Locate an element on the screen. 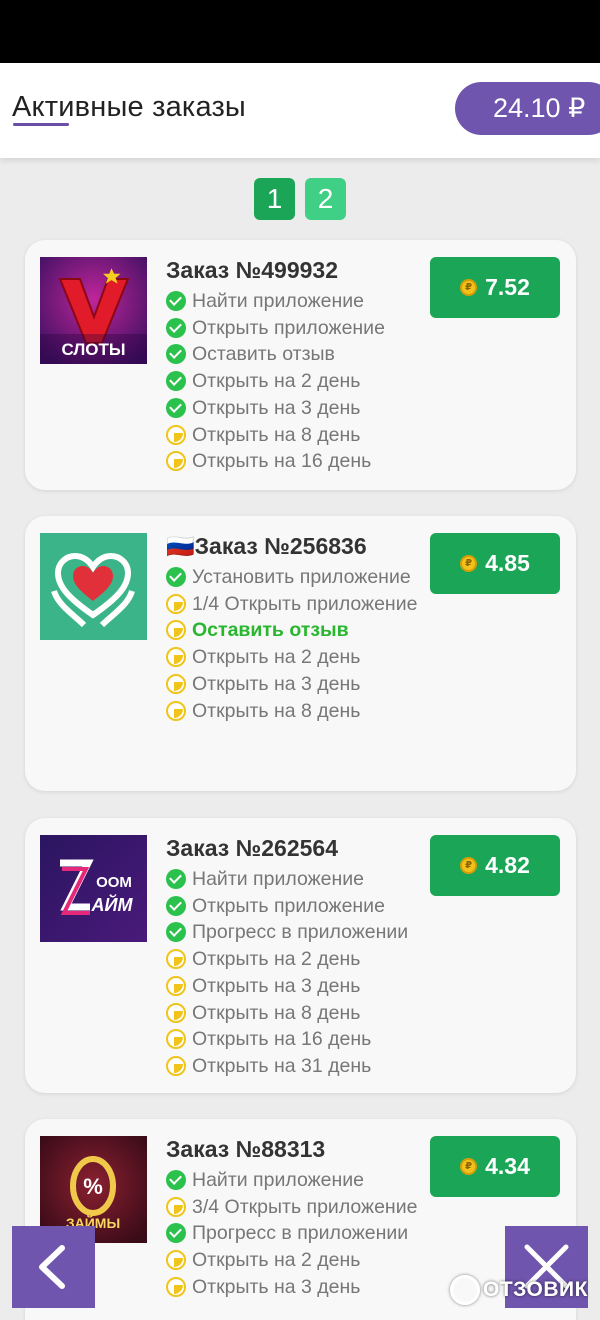 The height and width of the screenshot is (1320, 600). task-label: Установить приложение is located at coordinates (301, 577).